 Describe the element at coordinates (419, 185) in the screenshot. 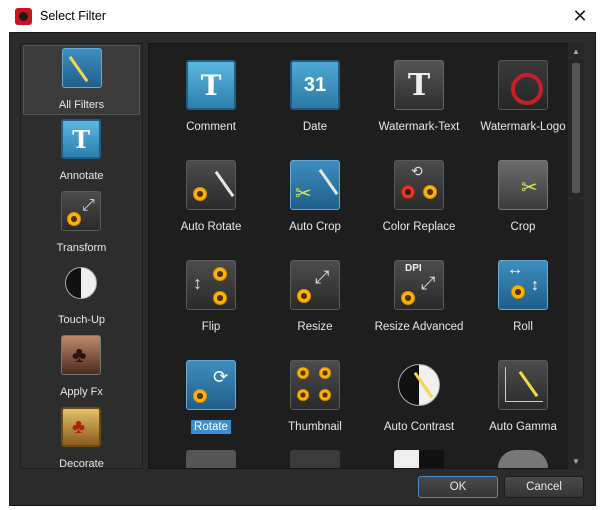

I see `color-replace-icon: ⟲` at that location.